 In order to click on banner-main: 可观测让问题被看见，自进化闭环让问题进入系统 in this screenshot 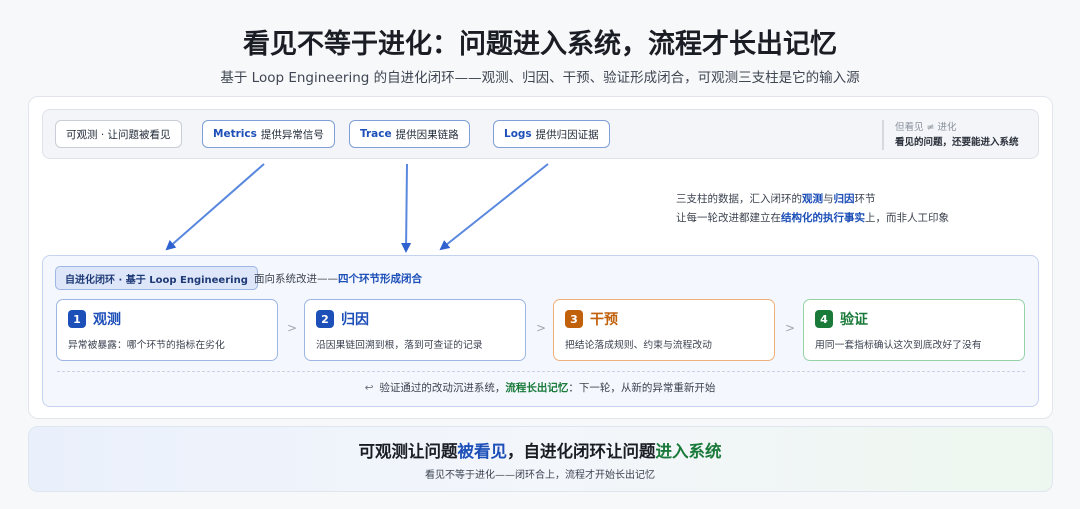, I will do `click(540, 451)`.